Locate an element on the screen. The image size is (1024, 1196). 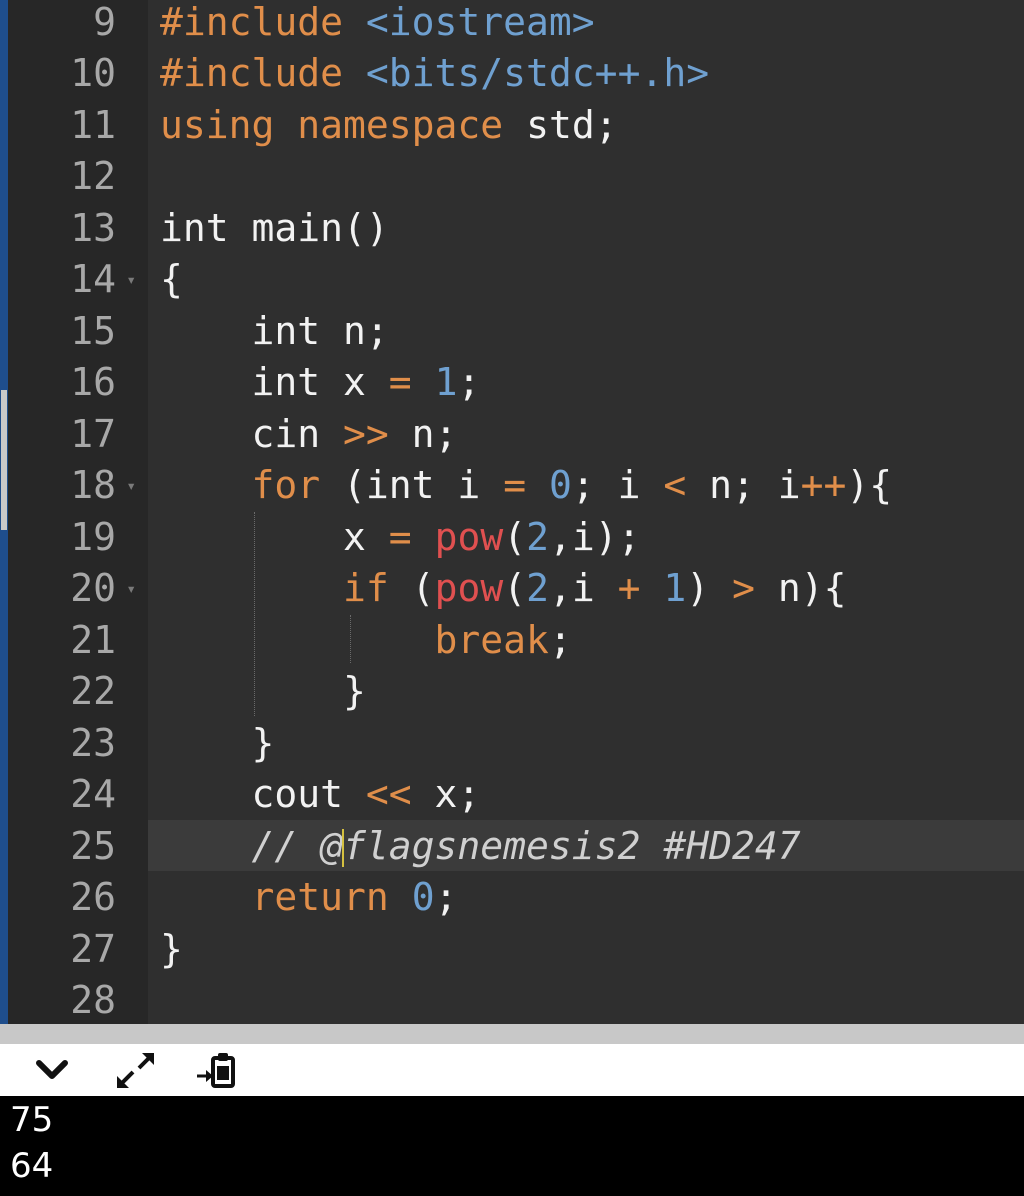
line-number-row: 24 is located at coordinates (78, 795).